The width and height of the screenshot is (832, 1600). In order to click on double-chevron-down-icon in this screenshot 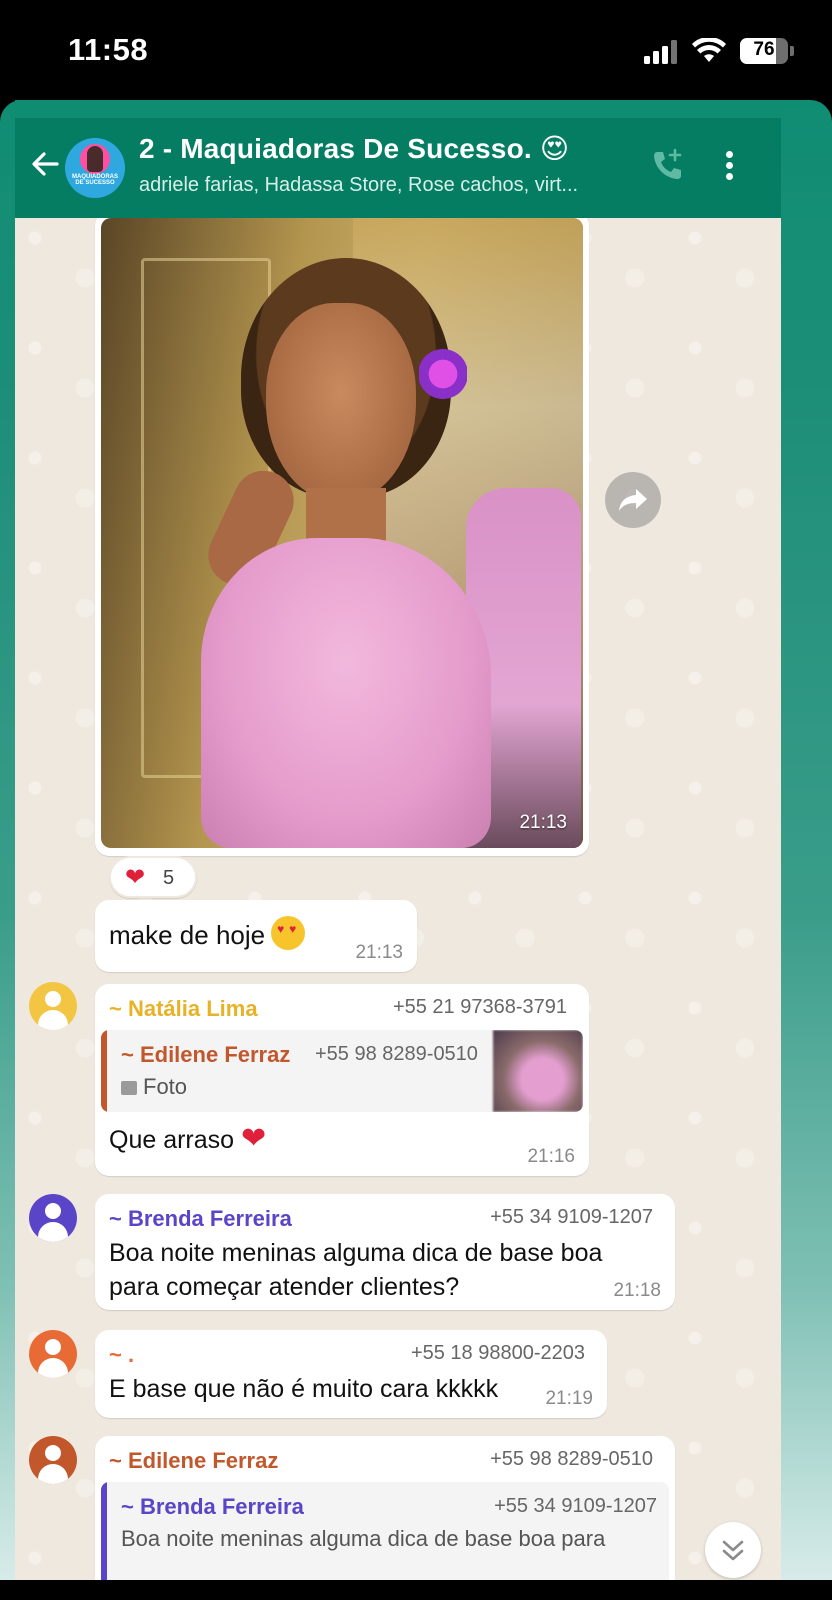, I will do `click(733, 1550)`.